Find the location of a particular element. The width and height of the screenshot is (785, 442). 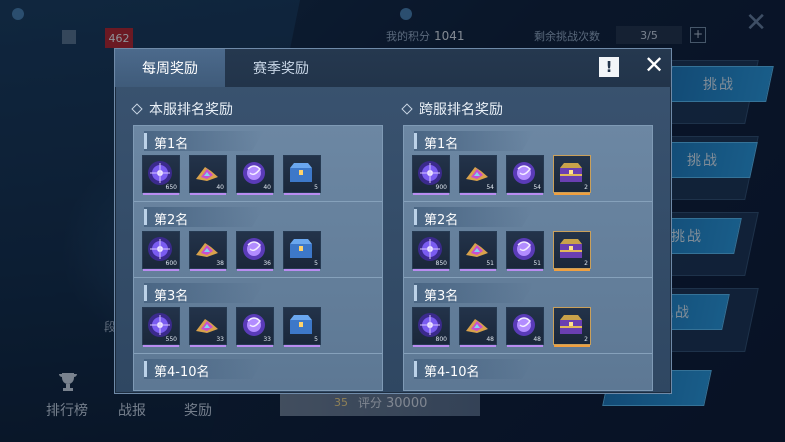

reward-count: 48 is located at coordinates (537, 339).